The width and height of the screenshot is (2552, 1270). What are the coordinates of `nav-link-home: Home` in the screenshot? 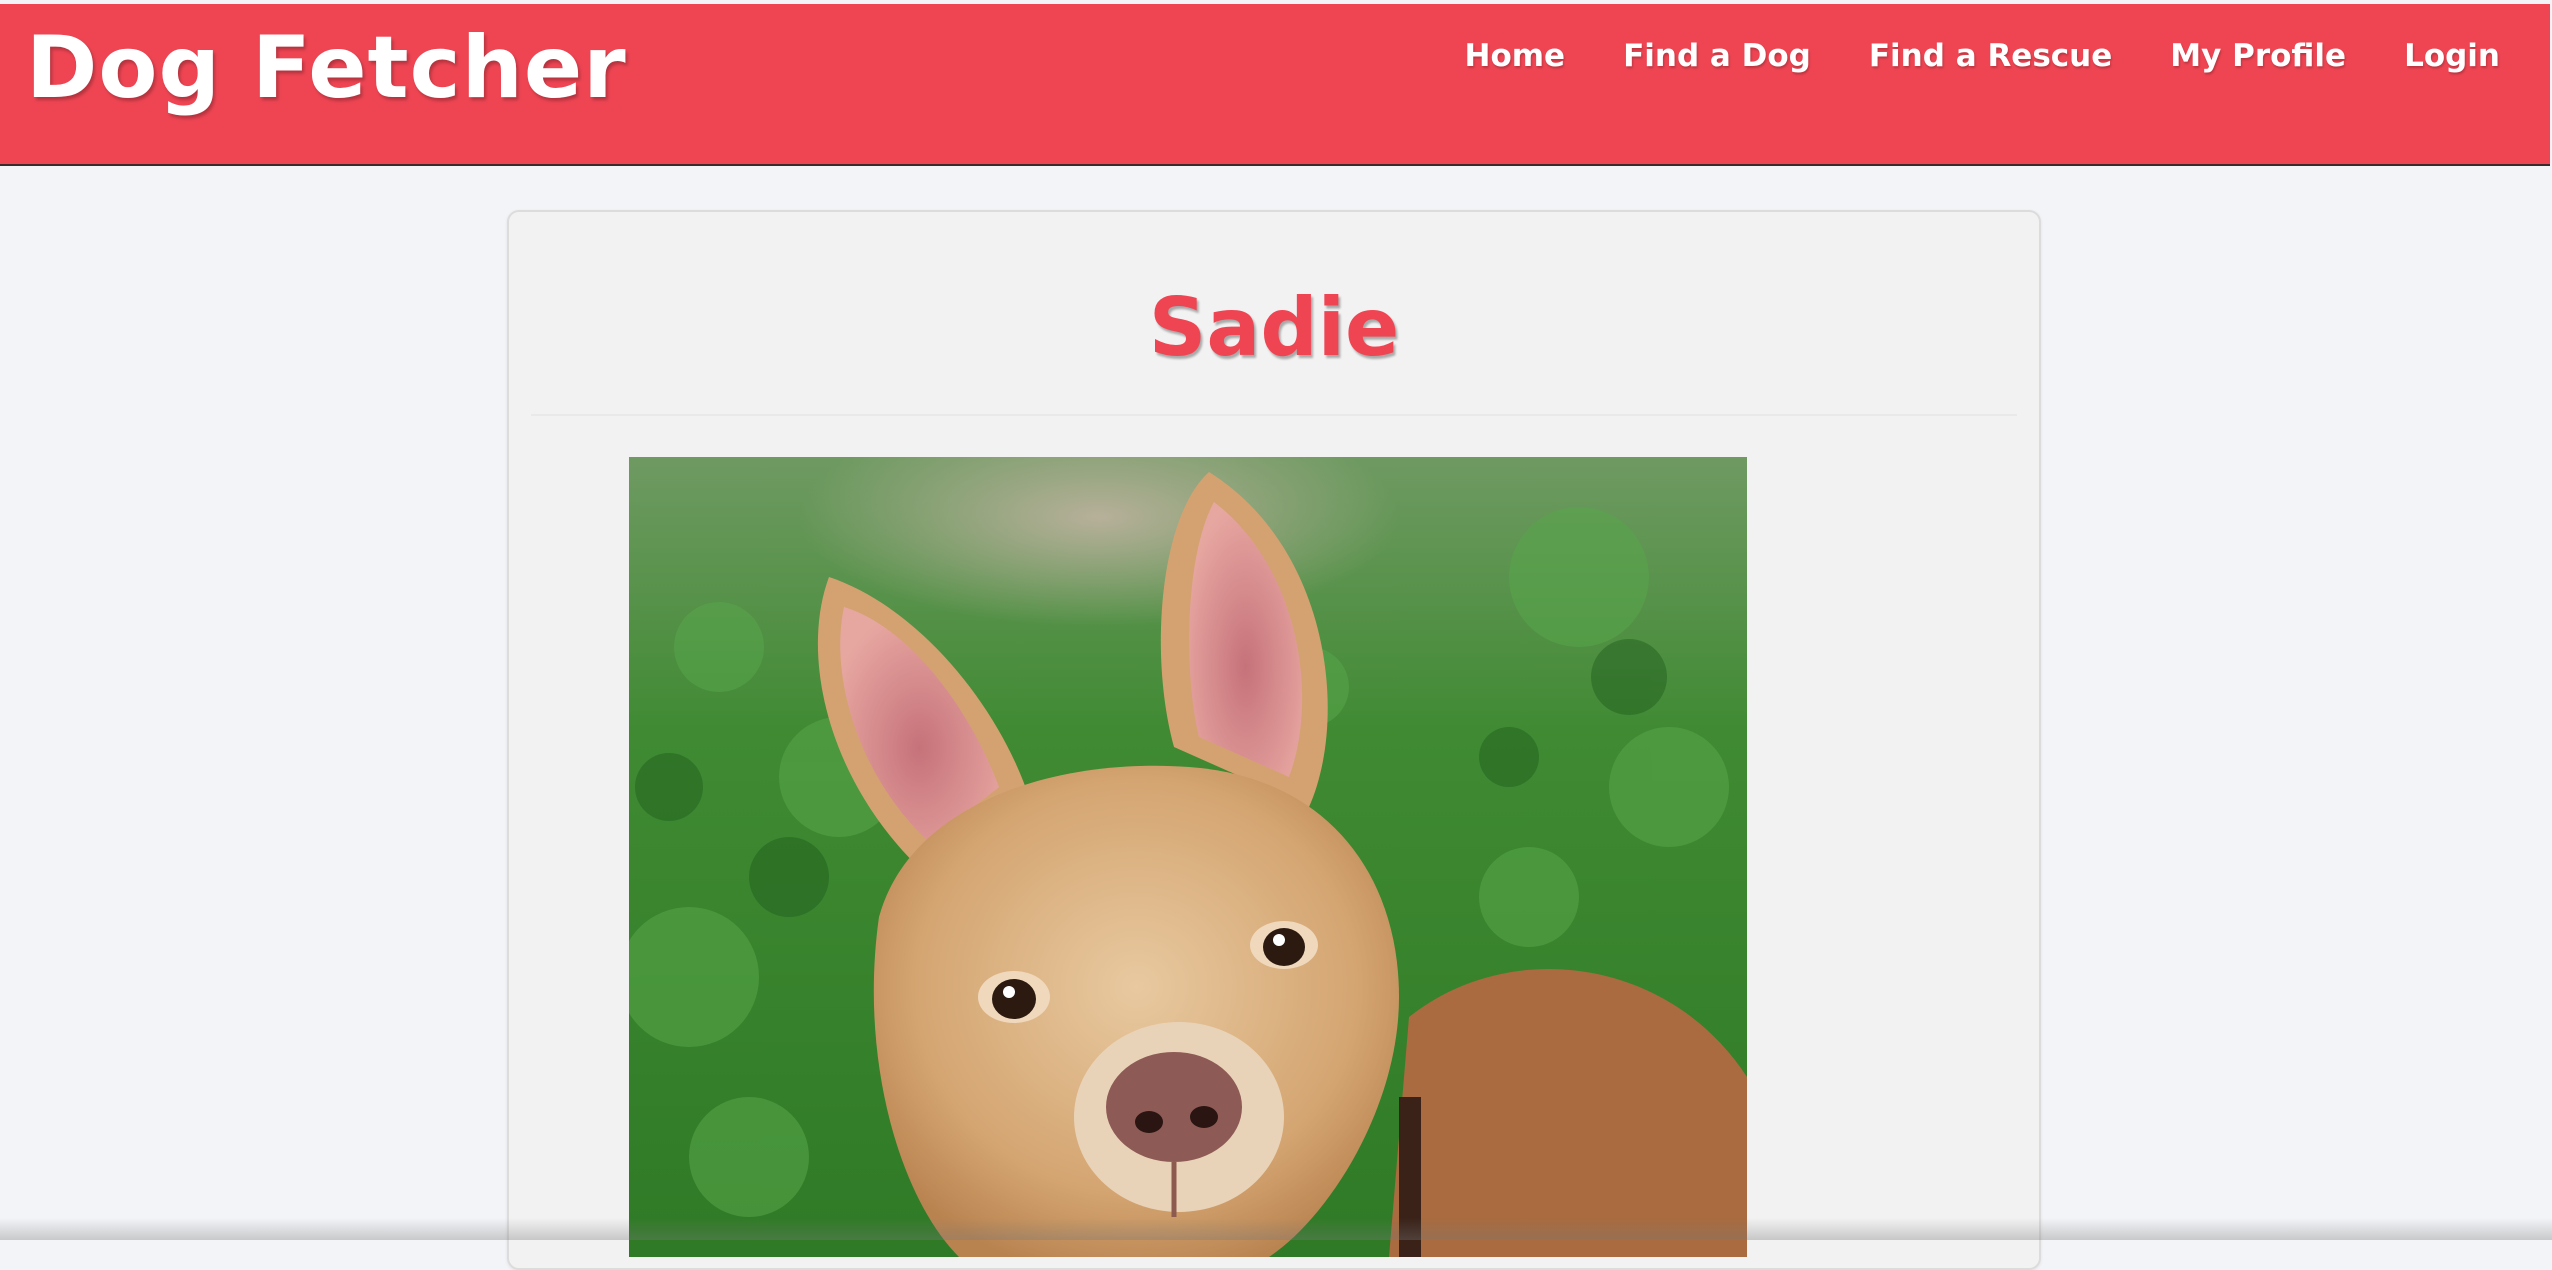 It's located at (1515, 56).